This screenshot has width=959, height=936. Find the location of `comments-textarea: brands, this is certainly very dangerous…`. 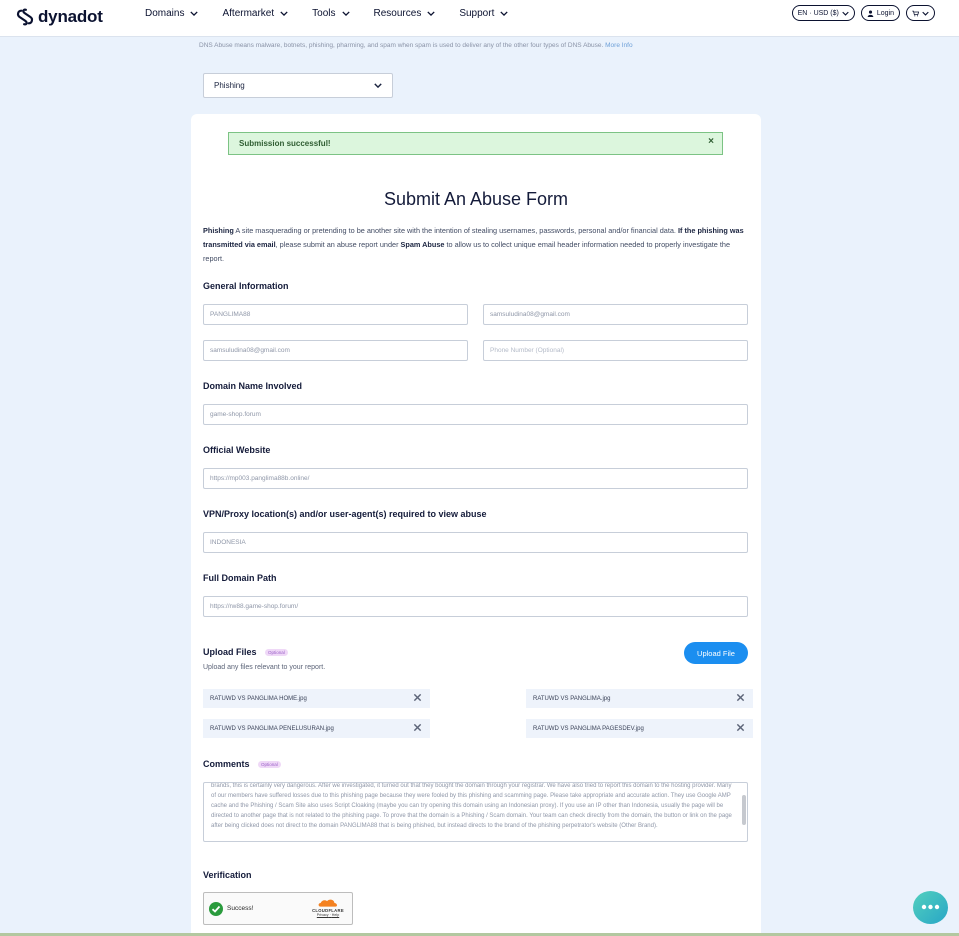

comments-textarea: brands, this is certainly very dangerous… is located at coordinates (475, 812).